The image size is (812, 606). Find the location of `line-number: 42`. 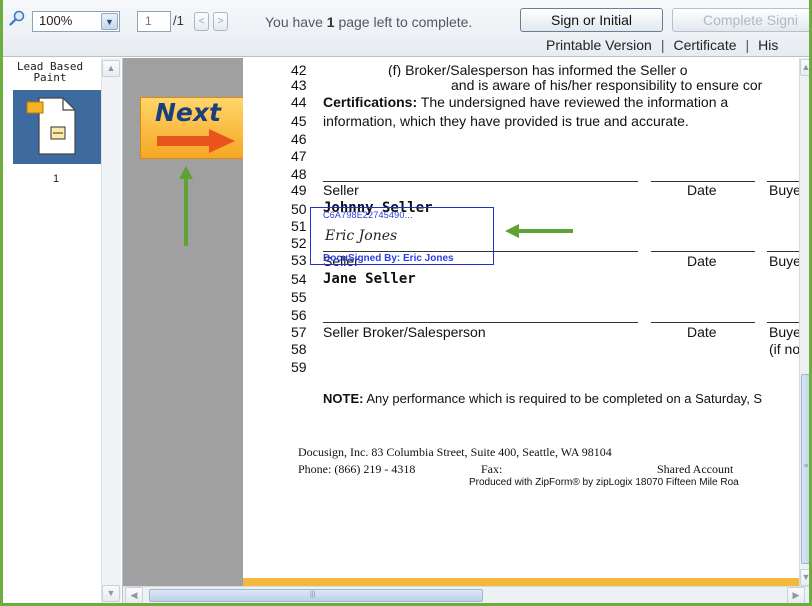

line-number: 42 is located at coordinates (299, 70).